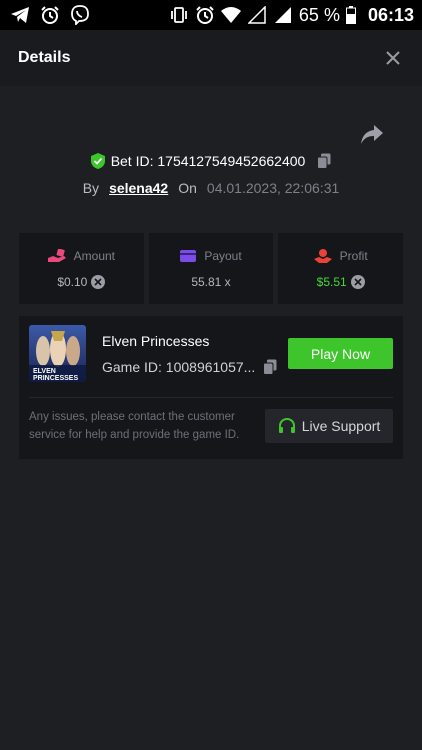 This screenshot has width=422, height=750. Describe the element at coordinates (270, 367) in the screenshot. I see `copy-game-id-icon` at that location.